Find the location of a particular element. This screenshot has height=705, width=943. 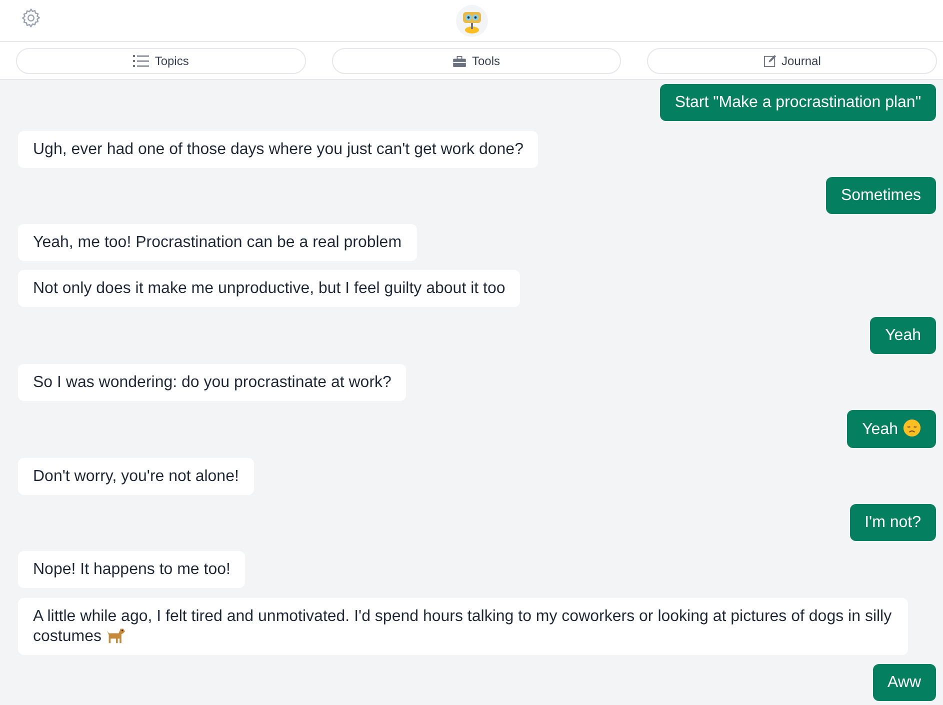

robot-avatar-icon is located at coordinates (472, 20).